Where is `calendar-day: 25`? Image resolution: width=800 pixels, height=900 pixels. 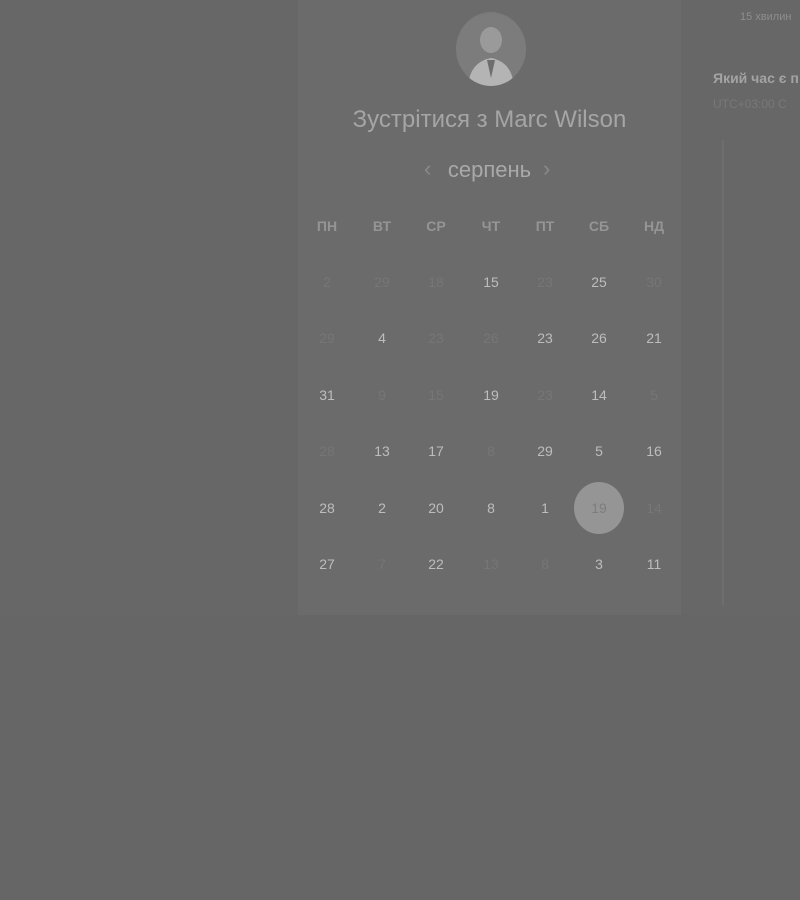
calendar-day: 25 is located at coordinates (599, 282).